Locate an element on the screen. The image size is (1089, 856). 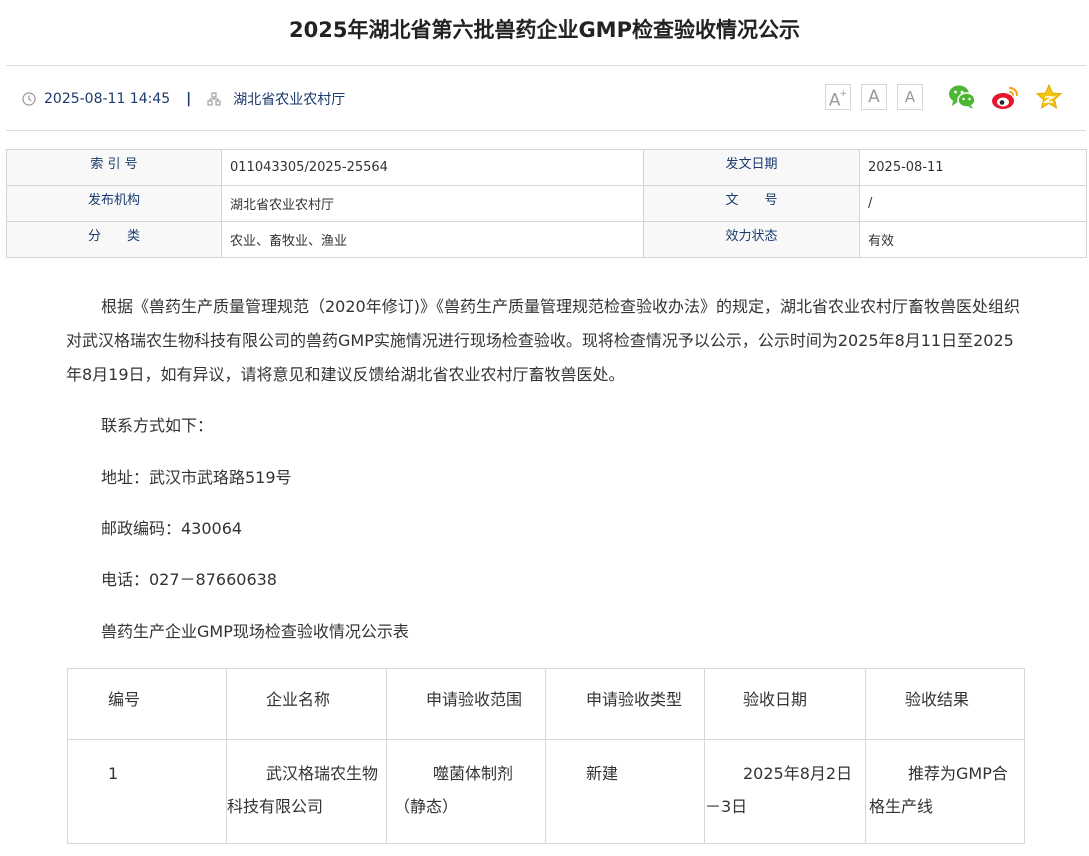
font-size-increase-button: A+ is located at coordinates (838, 97).